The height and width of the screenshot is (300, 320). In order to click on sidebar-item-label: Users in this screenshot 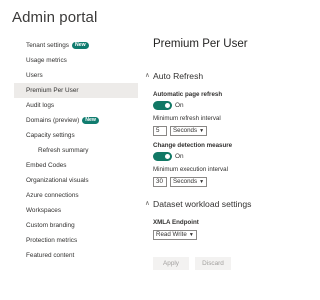, I will do `click(34, 75)`.